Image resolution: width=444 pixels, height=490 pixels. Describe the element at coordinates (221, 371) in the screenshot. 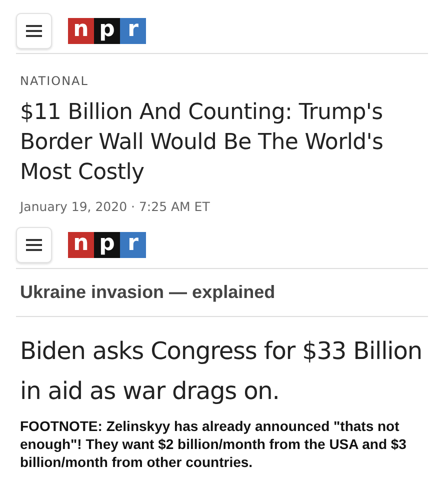

I see `headline: Biden asks Congress for $33 Billion in aid as war drags on.` at that location.